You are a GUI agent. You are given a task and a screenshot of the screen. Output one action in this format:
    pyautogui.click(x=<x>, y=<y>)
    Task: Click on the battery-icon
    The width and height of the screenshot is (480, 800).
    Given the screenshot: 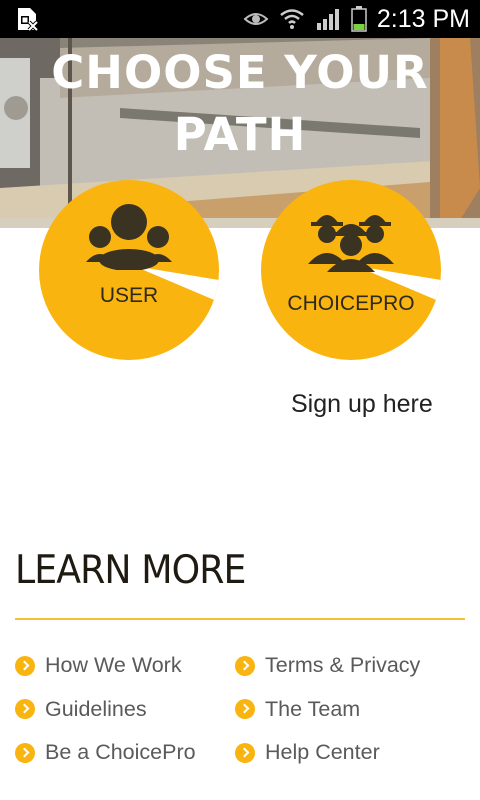 What is the action you would take?
    pyautogui.click(x=359, y=19)
    